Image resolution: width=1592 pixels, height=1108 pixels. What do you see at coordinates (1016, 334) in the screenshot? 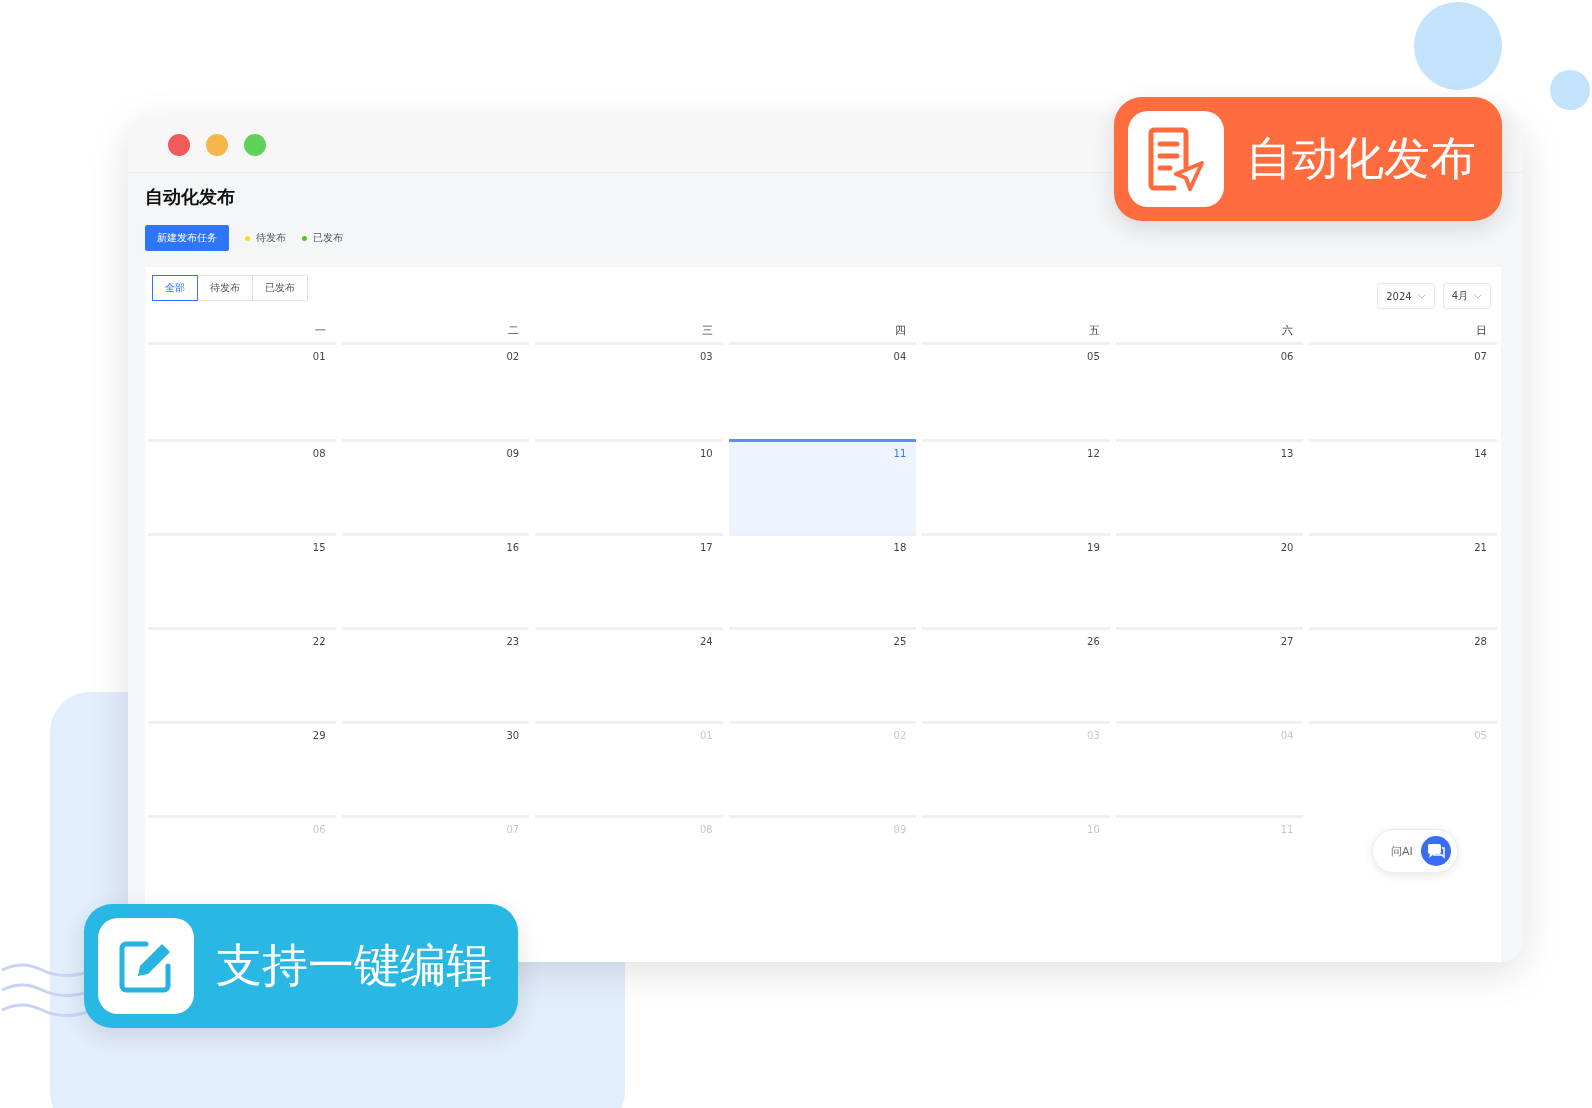
I see `weekday-header: 五` at bounding box center [1016, 334].